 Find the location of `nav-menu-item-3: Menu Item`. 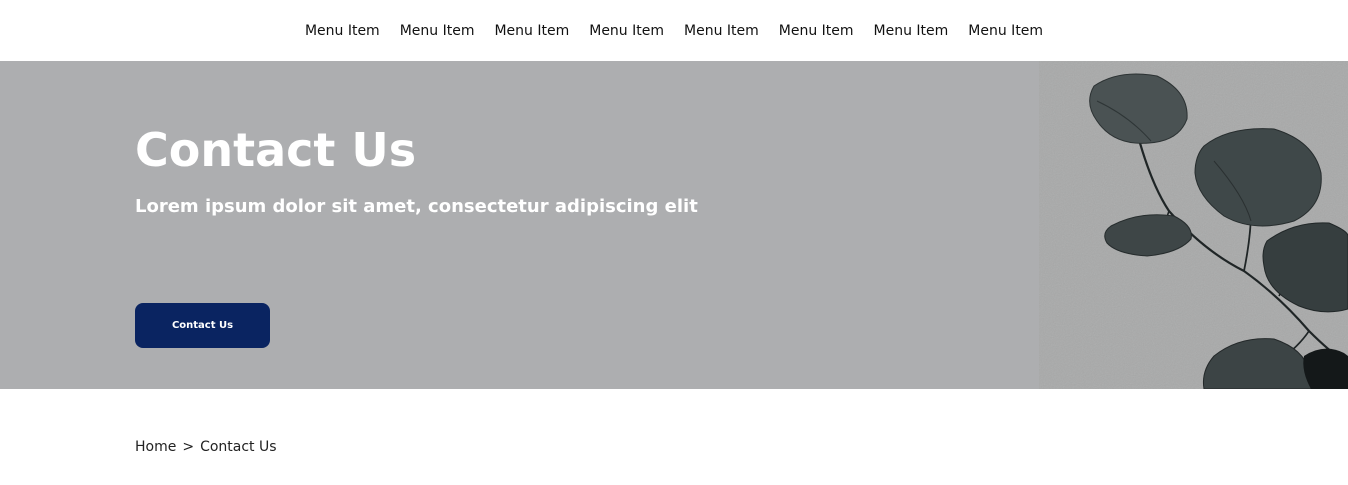

nav-menu-item-3: Menu Item is located at coordinates (531, 31).